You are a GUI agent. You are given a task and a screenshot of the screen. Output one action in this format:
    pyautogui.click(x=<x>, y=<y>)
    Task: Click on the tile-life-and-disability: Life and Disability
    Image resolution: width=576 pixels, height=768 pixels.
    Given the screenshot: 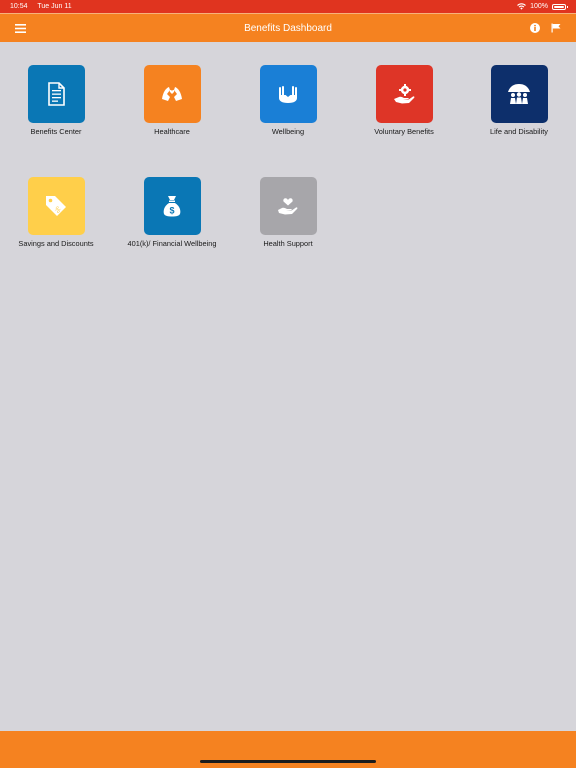 What is the action you would take?
    pyautogui.click(x=519, y=92)
    